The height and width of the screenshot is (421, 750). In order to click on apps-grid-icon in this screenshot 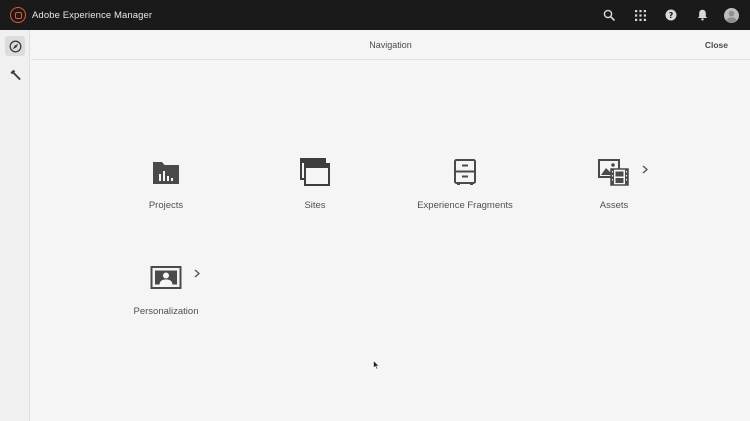, I will do `click(640, 15)`.